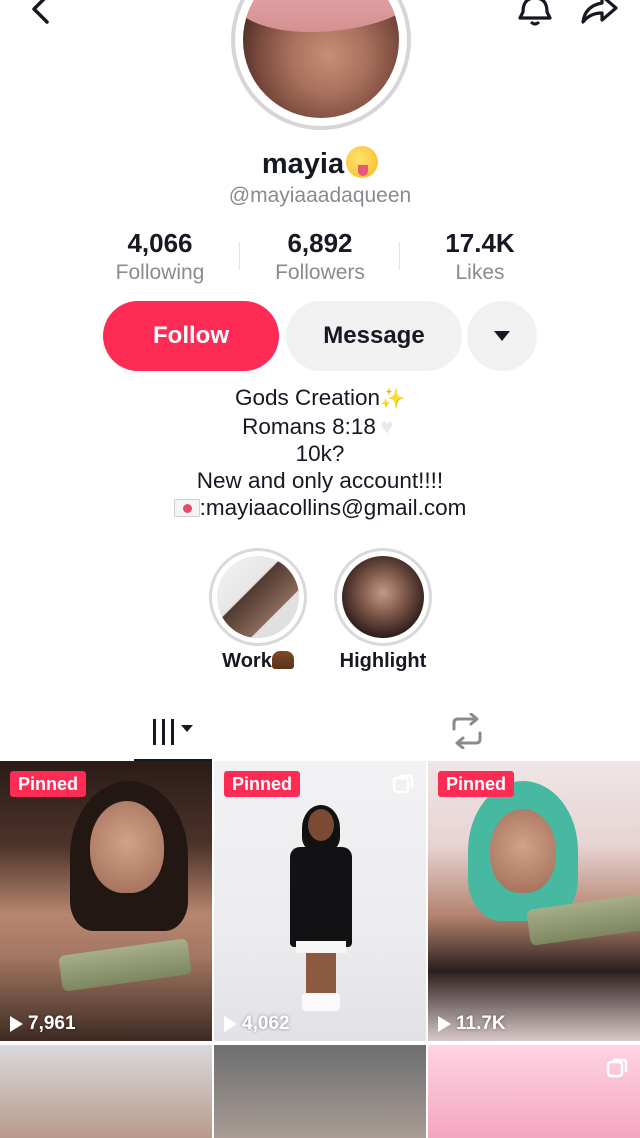  What do you see at coordinates (321, 65) in the screenshot?
I see `avatar` at bounding box center [321, 65].